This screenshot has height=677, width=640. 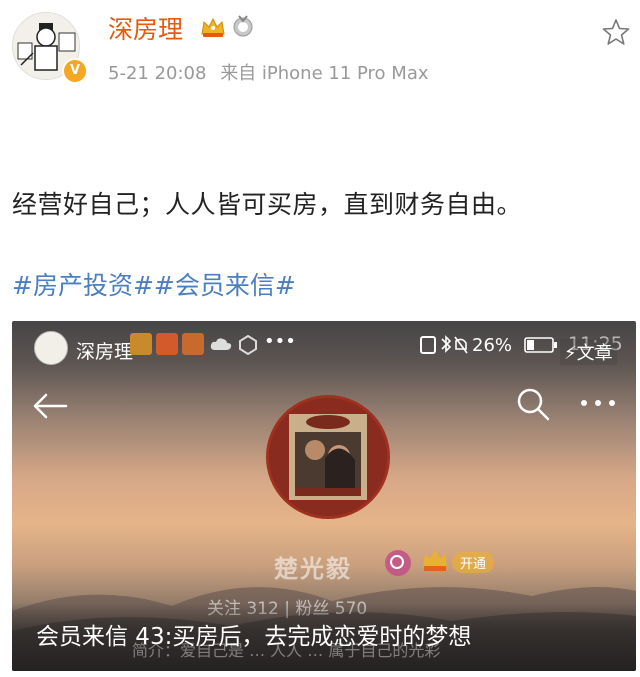 What do you see at coordinates (473, 562) in the screenshot?
I see `open-vip-button: 开通` at bounding box center [473, 562].